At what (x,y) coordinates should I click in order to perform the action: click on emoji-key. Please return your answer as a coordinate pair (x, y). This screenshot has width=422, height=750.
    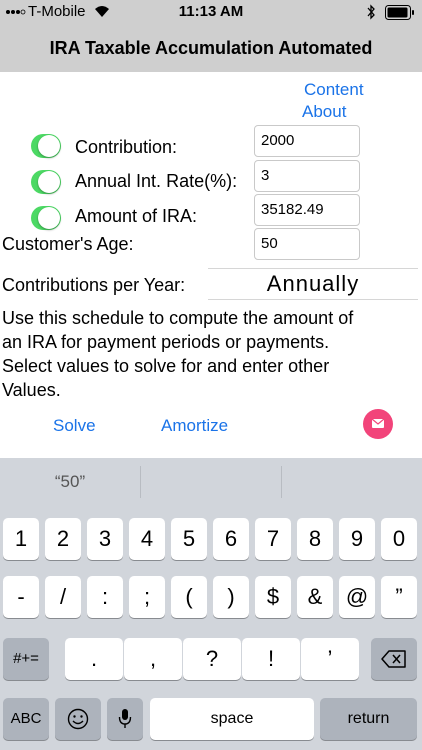
    Looking at the image, I should click on (78, 719).